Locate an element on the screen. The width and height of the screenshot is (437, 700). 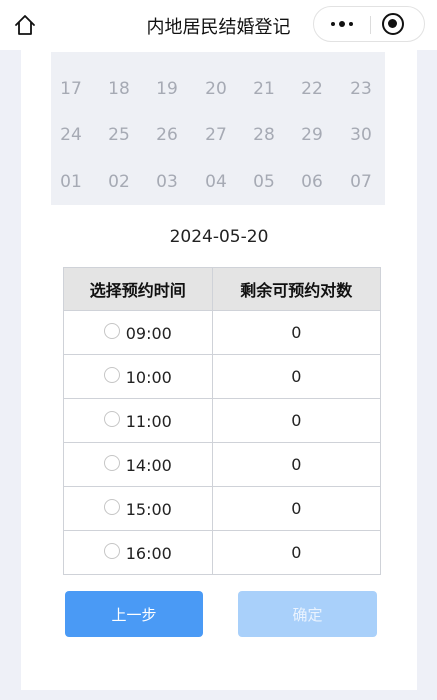
table-row: 09:00 0 is located at coordinates (222, 332).